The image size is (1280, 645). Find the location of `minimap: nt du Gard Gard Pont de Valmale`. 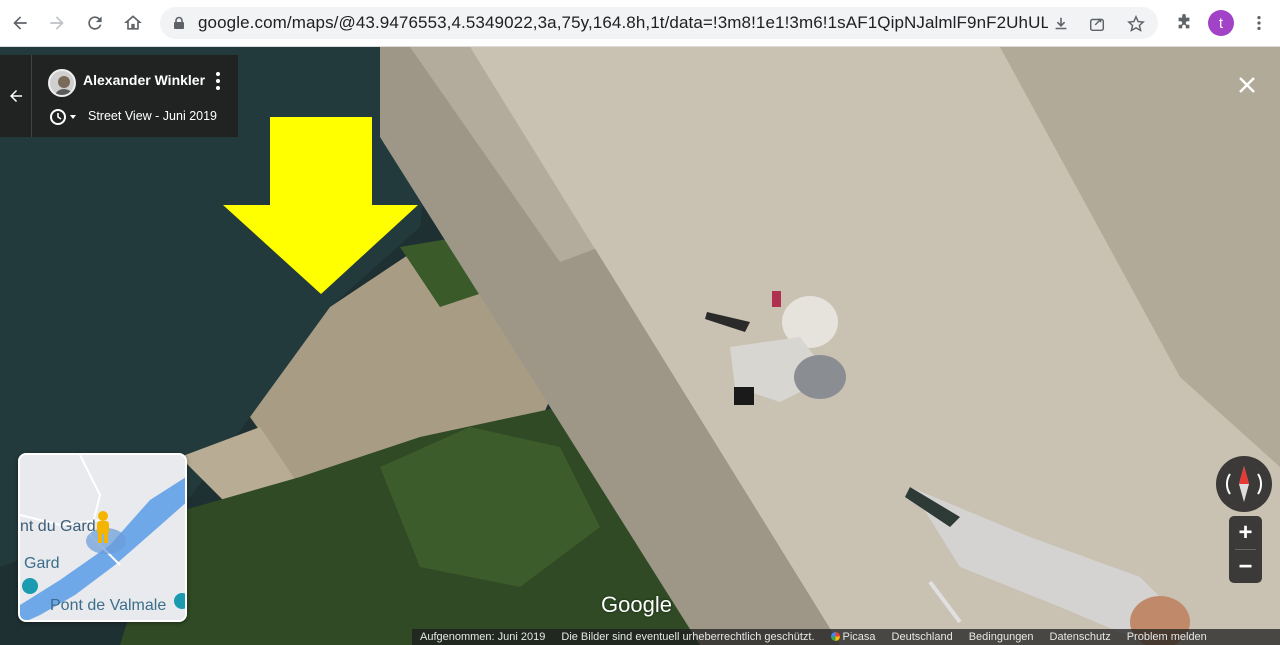

minimap: nt du Gard Gard Pont de Valmale is located at coordinates (102, 537).